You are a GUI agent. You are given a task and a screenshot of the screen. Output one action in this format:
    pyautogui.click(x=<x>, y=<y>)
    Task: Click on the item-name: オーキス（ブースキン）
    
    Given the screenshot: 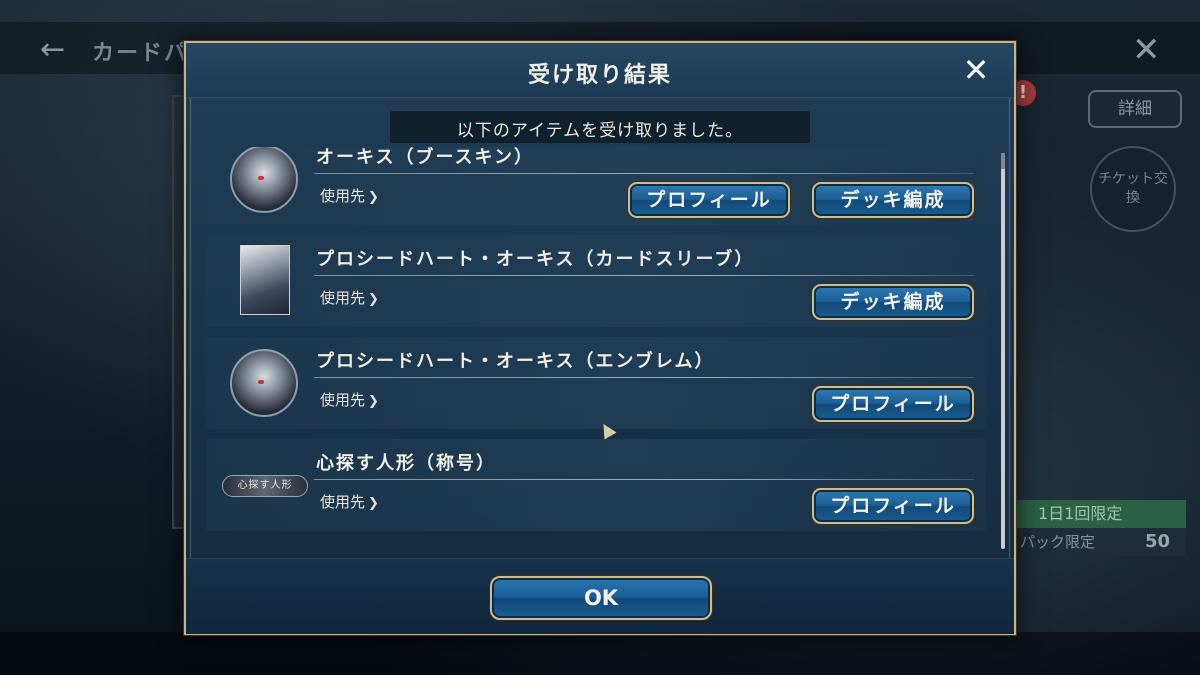 What is the action you would take?
    pyautogui.click(x=425, y=157)
    